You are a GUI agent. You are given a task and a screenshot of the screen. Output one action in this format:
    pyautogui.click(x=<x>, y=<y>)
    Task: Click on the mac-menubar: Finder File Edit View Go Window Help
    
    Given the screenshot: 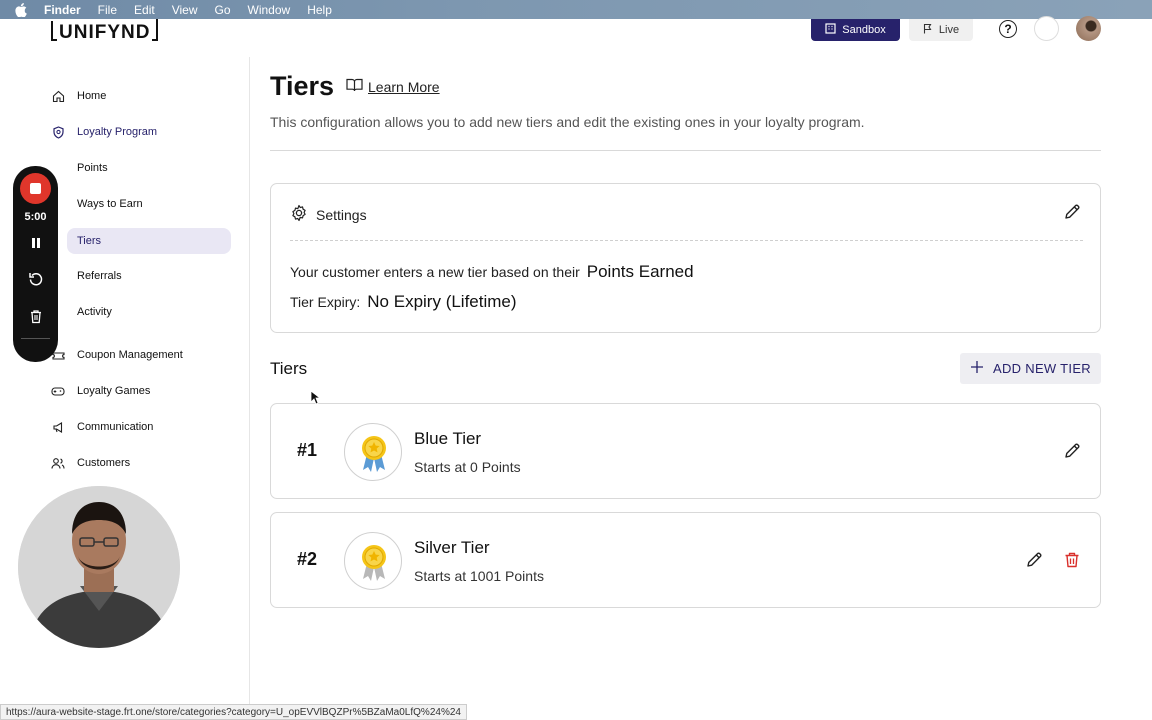 What is the action you would take?
    pyautogui.click(x=576, y=9)
    